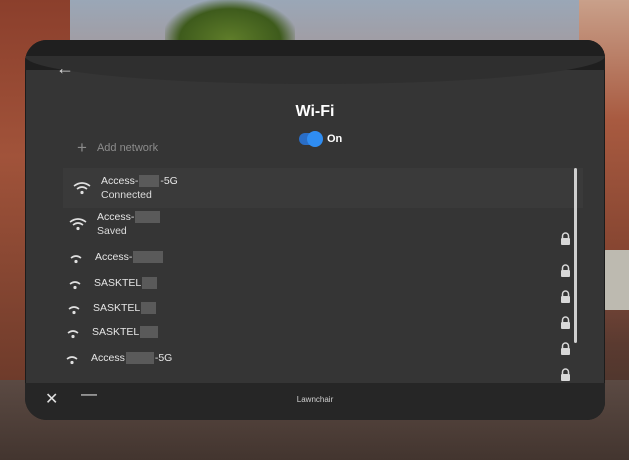 This screenshot has width=629, height=460. I want to click on wifi-toggle-row: On, so click(320, 139).